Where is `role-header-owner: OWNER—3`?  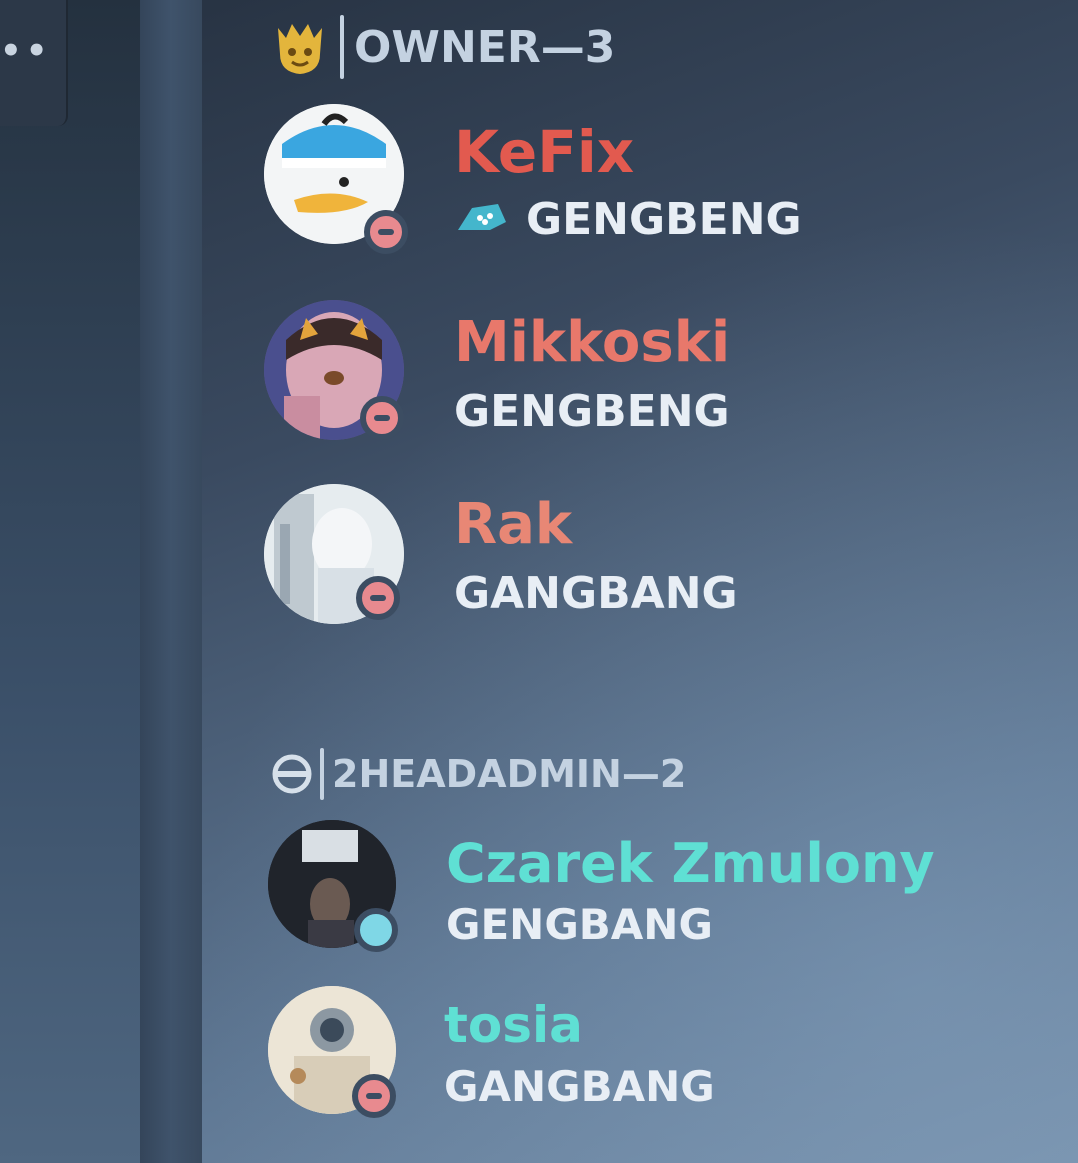
role-header-owner: OWNER—3 is located at coordinates (443, 47).